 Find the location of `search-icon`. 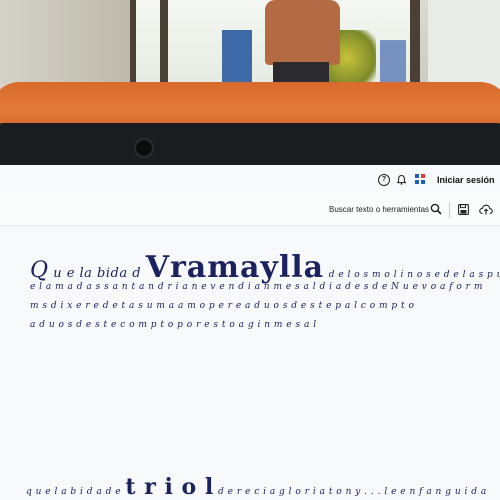

search-icon is located at coordinates (436, 209).